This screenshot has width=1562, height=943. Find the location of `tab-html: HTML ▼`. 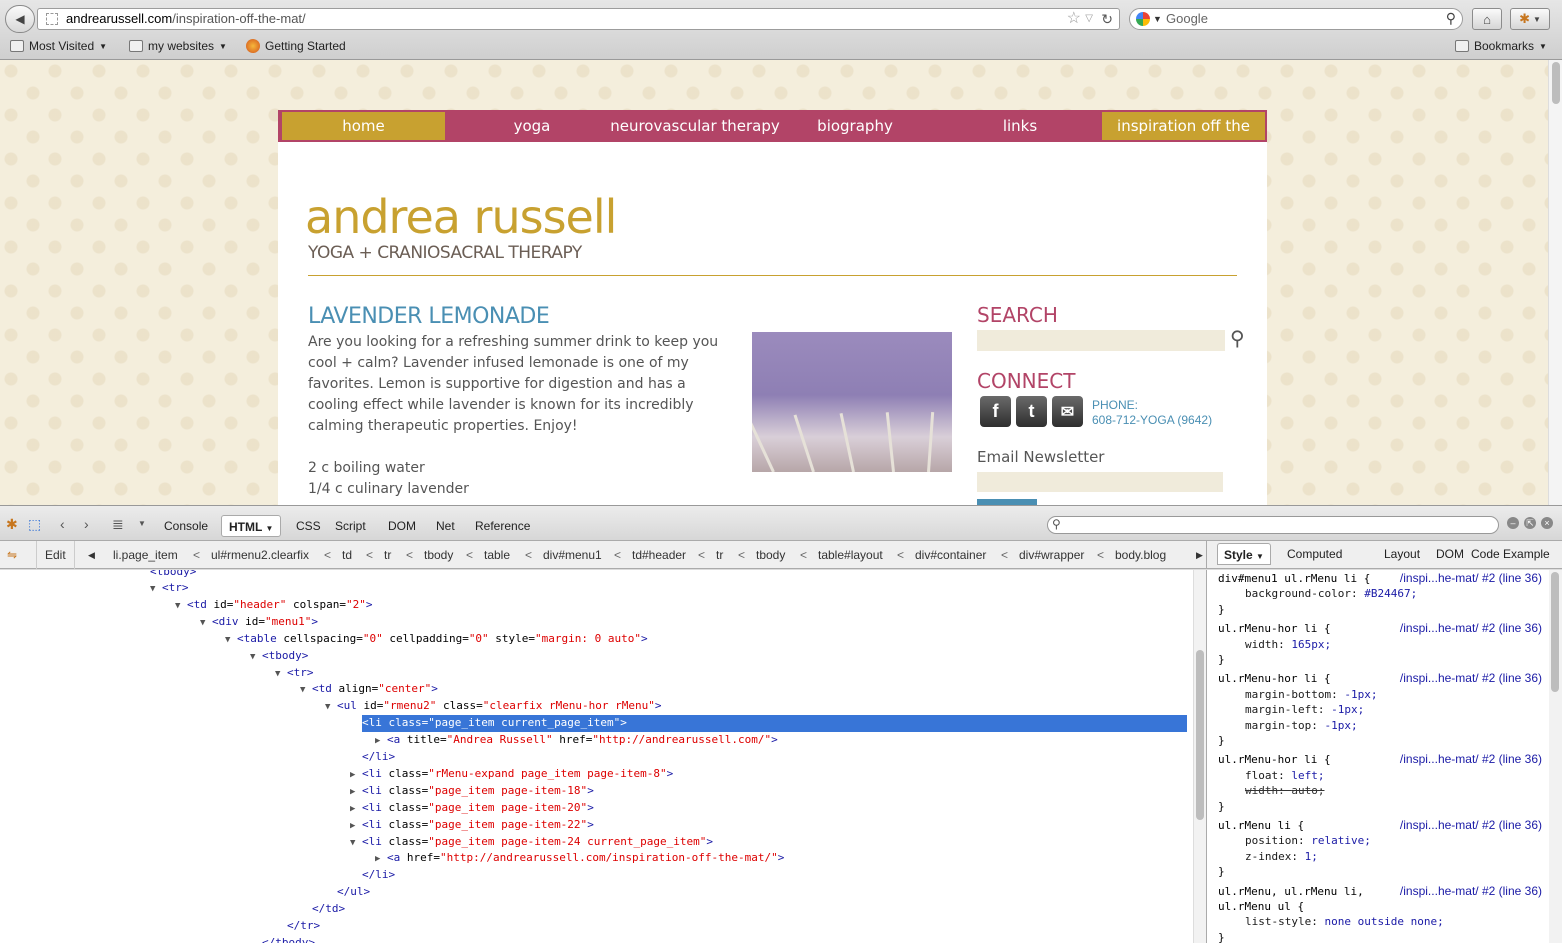

tab-html: HTML ▼ is located at coordinates (251, 526).